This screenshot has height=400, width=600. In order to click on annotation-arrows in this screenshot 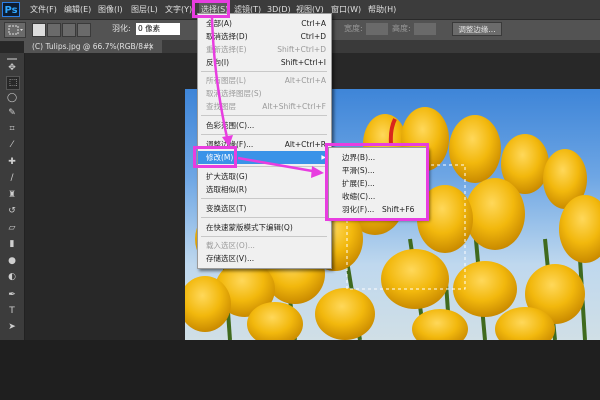, I will do `click(267, 97)`.